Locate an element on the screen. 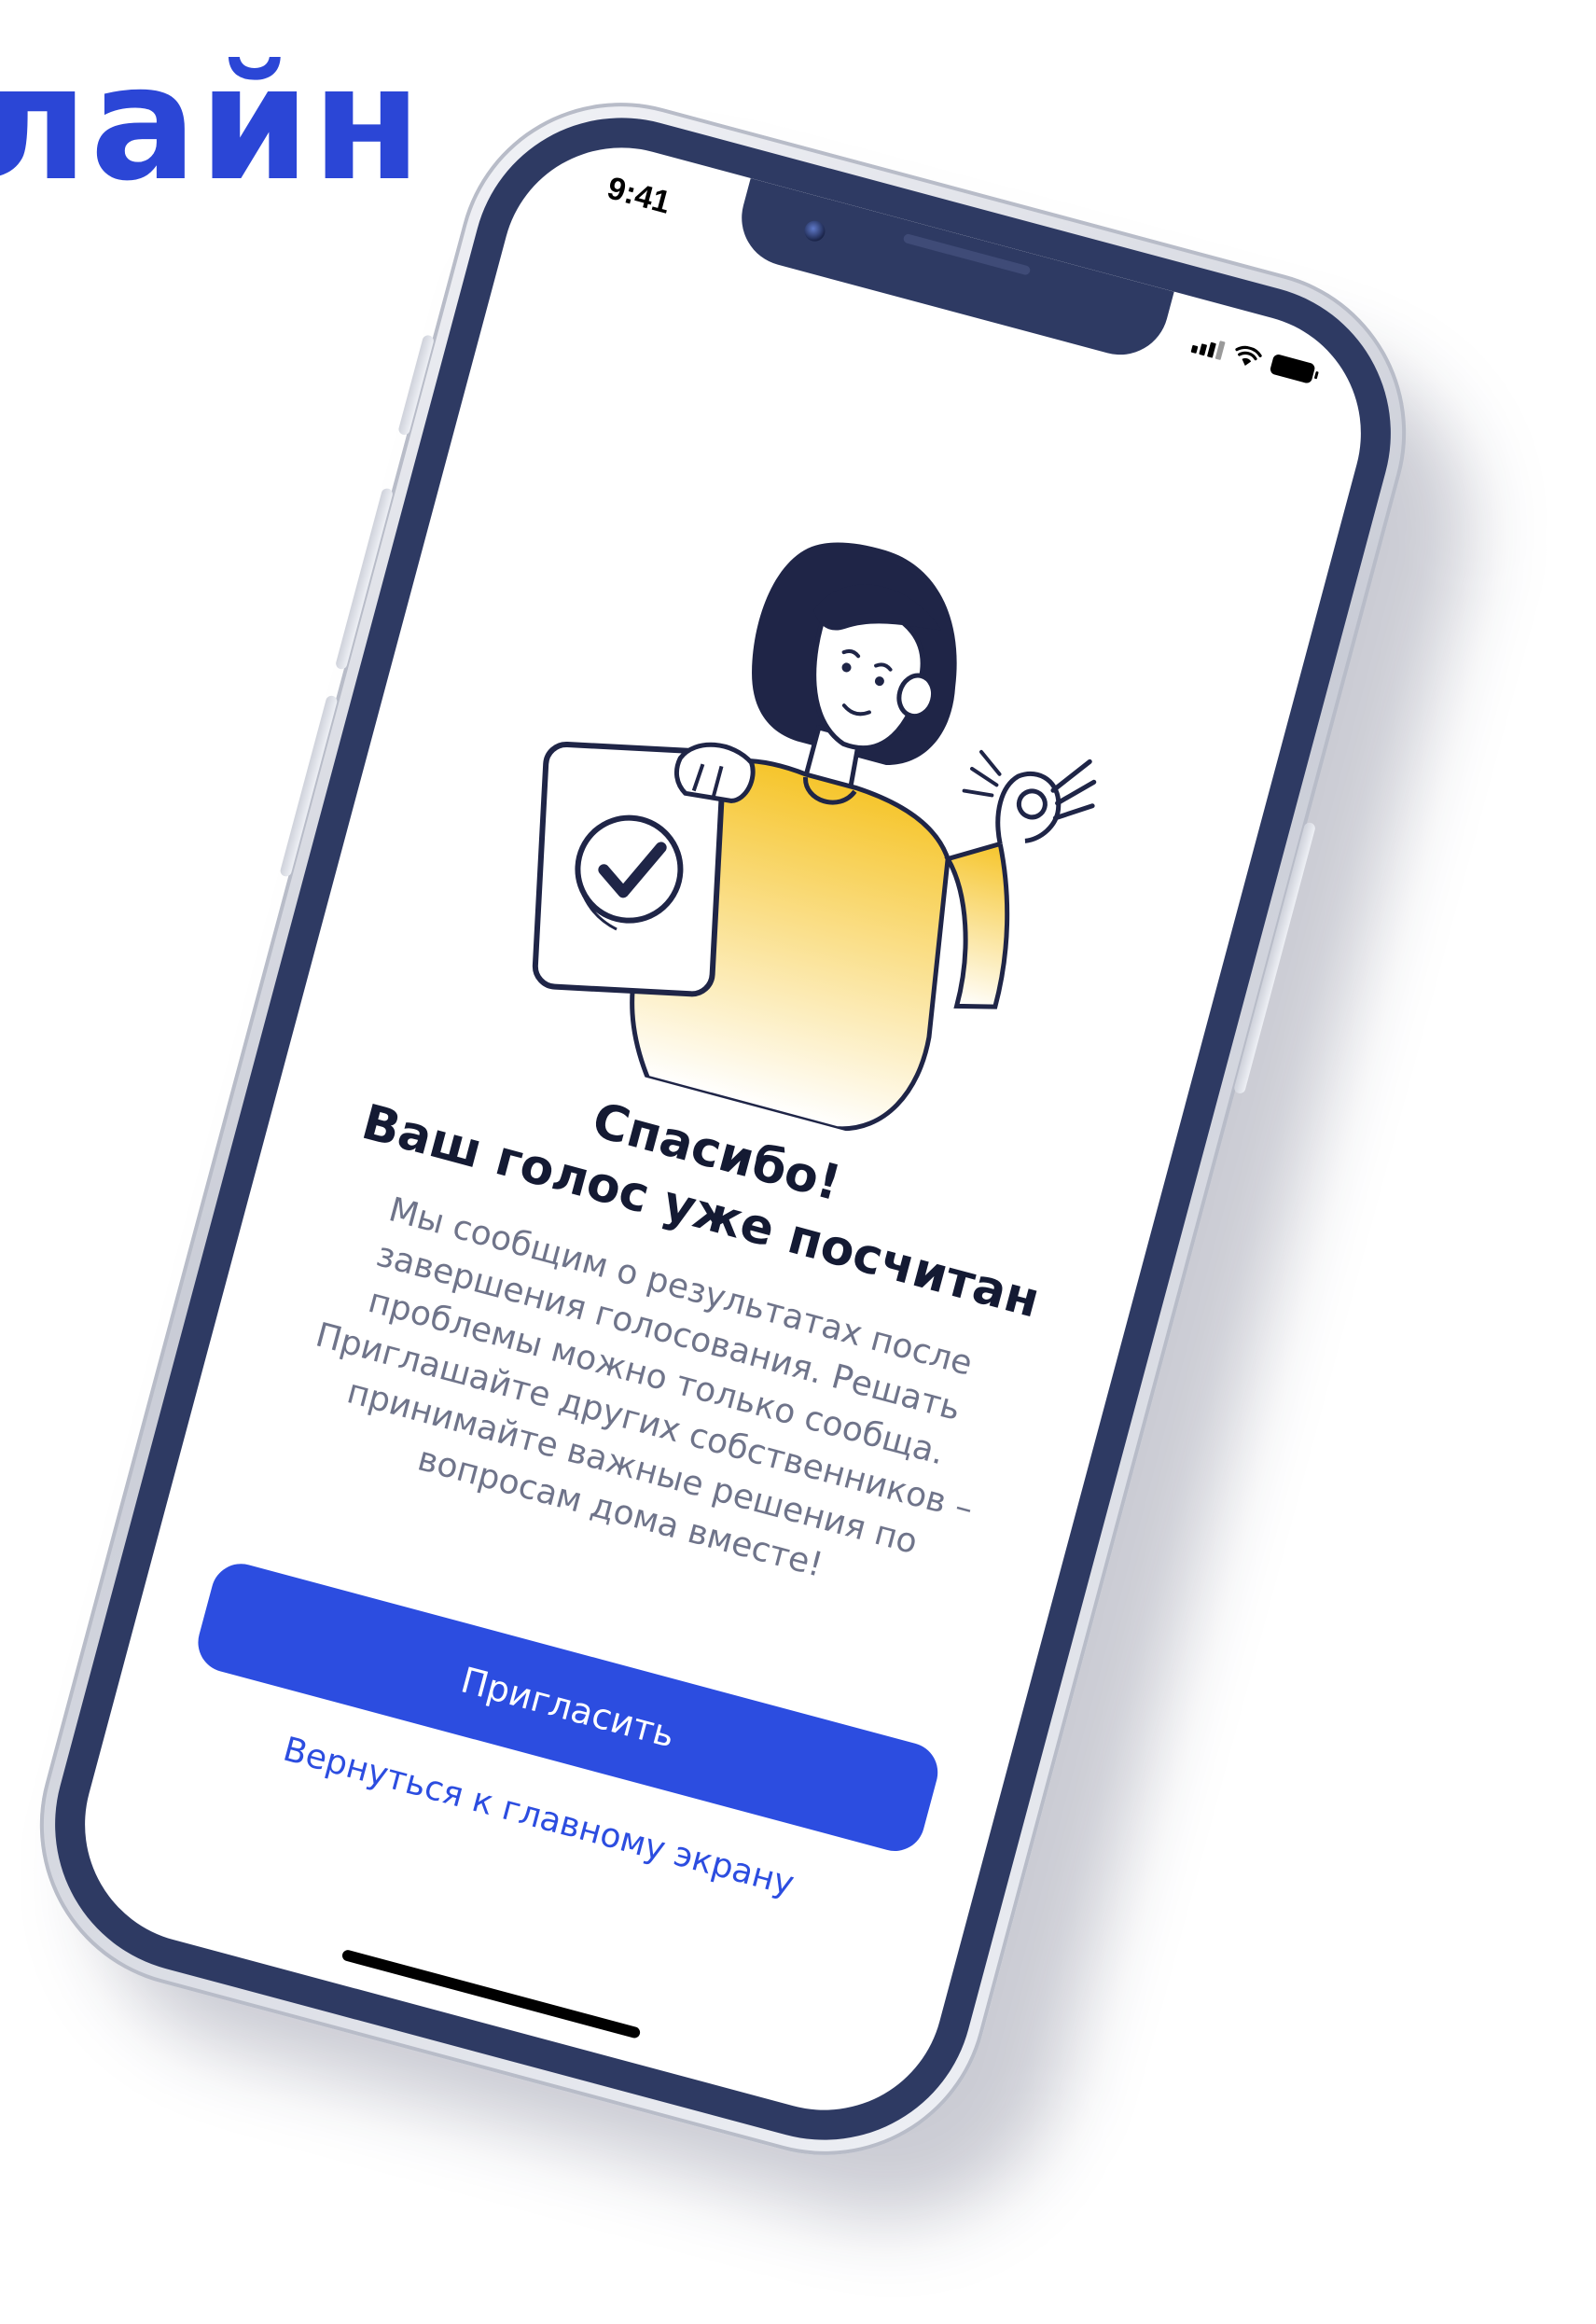  battery-icon is located at coordinates (1292, 368).